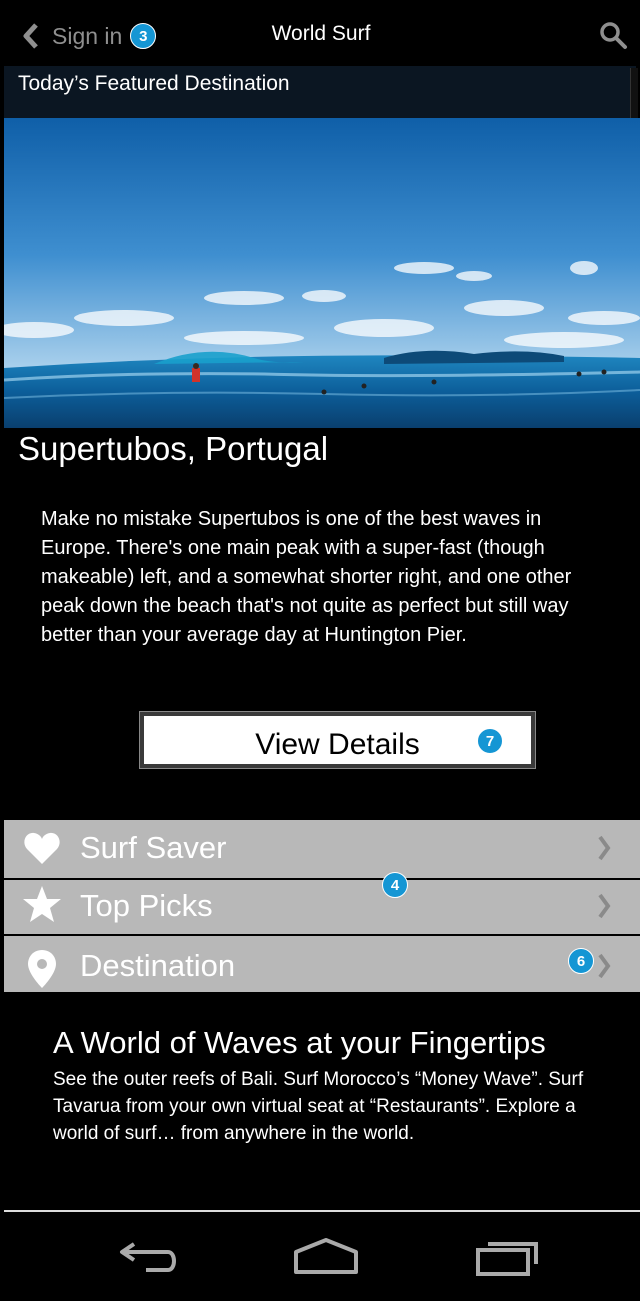 The width and height of the screenshot is (640, 1301). Describe the element at coordinates (42, 969) in the screenshot. I see `map-pin-icon` at that location.